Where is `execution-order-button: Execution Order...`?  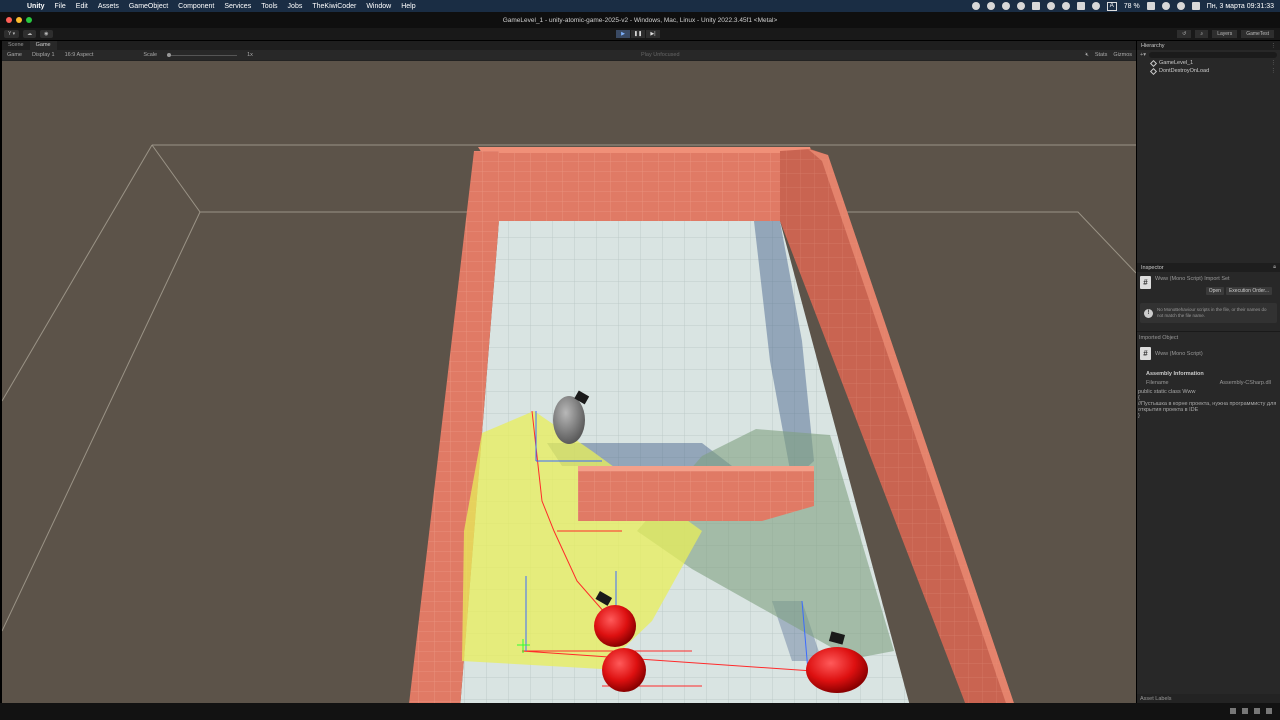 execution-order-button: Execution Order... is located at coordinates (1248, 291).